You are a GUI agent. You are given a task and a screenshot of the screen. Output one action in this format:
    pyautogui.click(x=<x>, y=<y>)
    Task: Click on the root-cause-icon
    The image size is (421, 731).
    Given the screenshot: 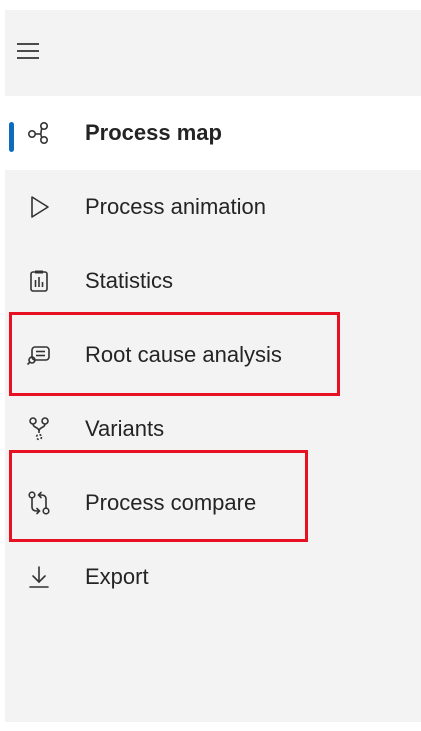 What is the action you would take?
    pyautogui.click(x=39, y=355)
    